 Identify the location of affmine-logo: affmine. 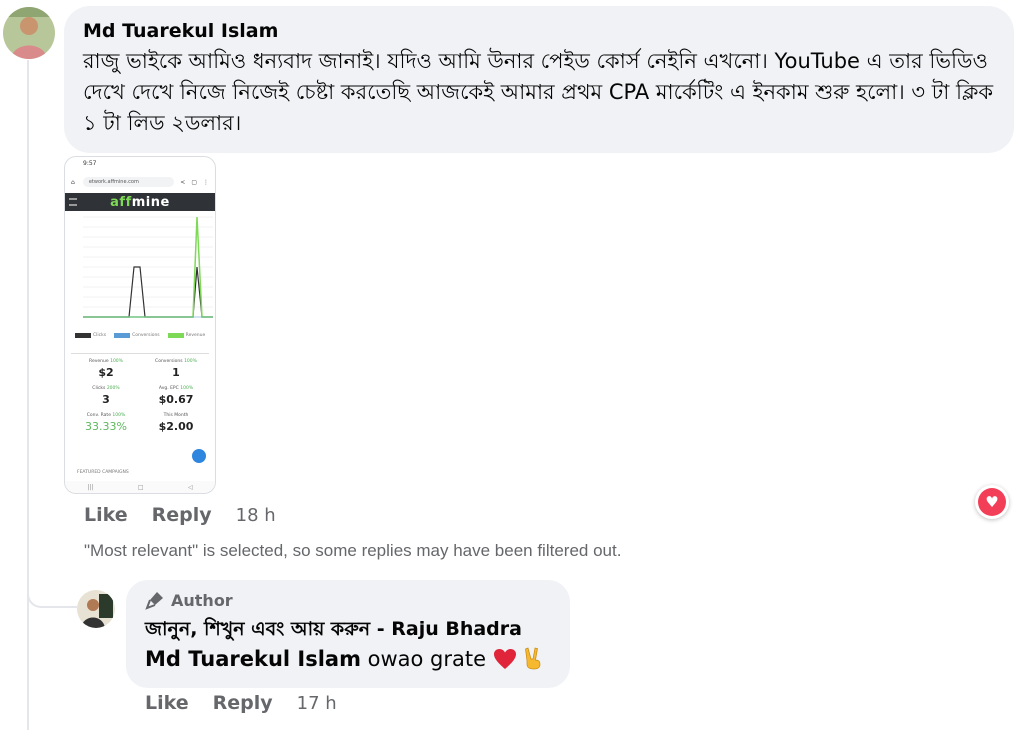
(140, 202).